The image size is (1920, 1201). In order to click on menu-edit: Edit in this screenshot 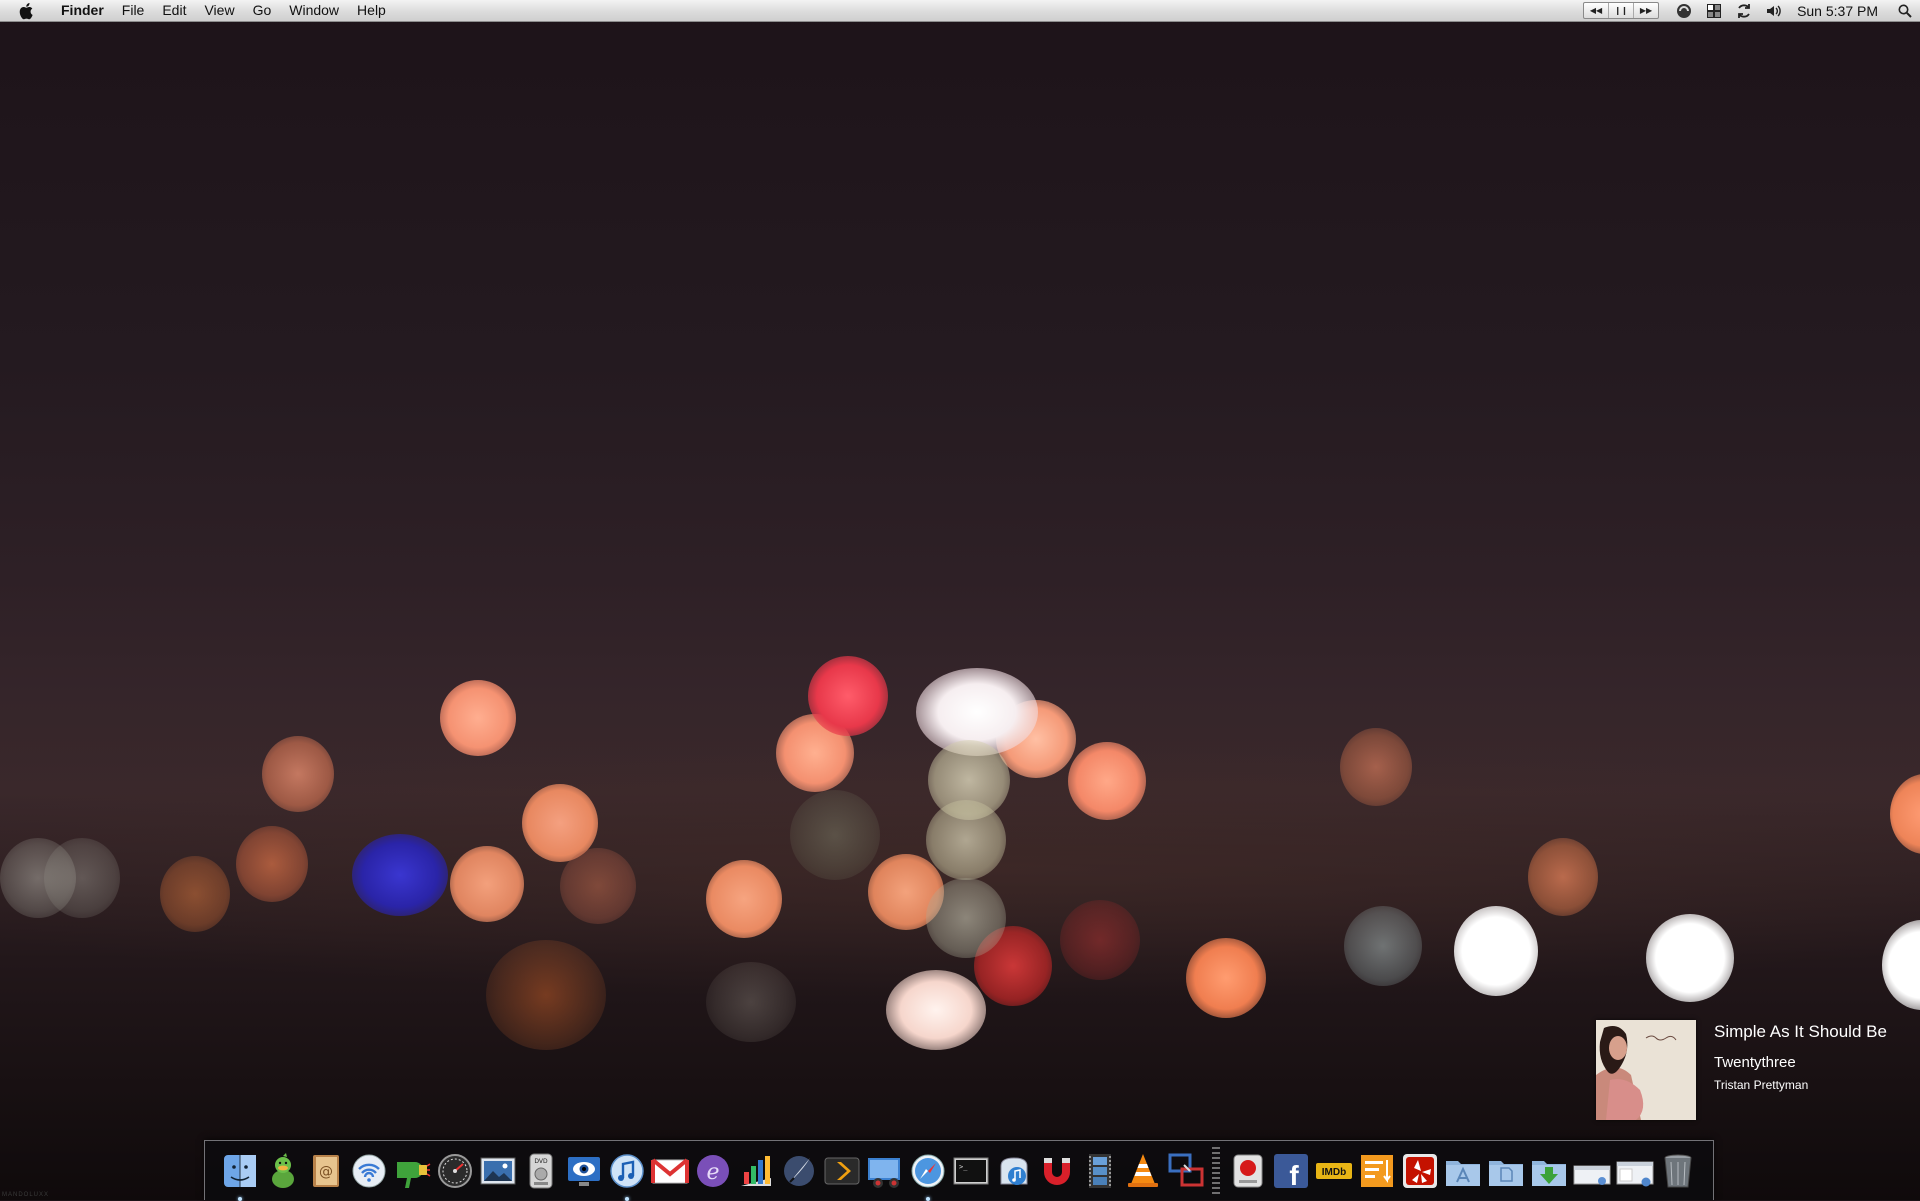, I will do `click(174, 10)`.